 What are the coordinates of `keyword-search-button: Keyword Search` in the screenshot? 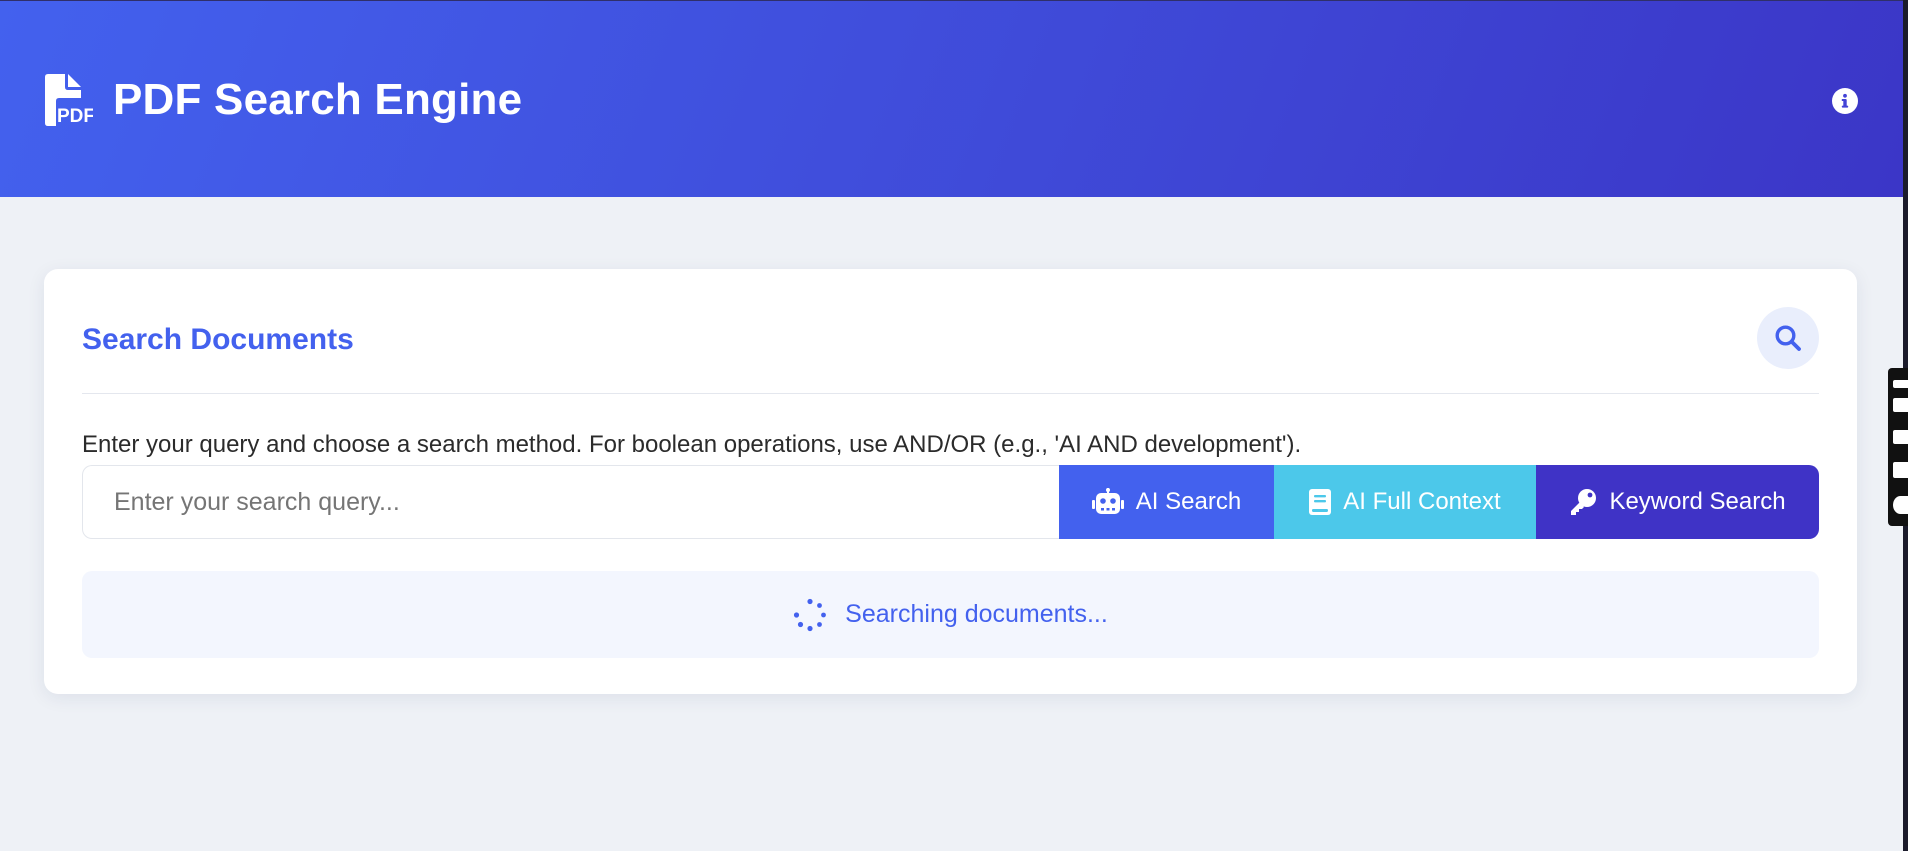 It's located at (1677, 502).